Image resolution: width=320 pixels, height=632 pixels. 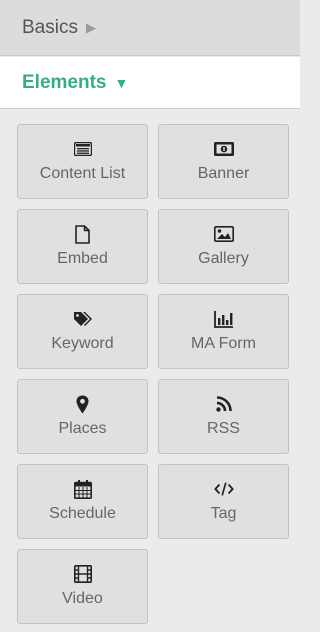 I want to click on element-label: Banner, so click(x=223, y=173).